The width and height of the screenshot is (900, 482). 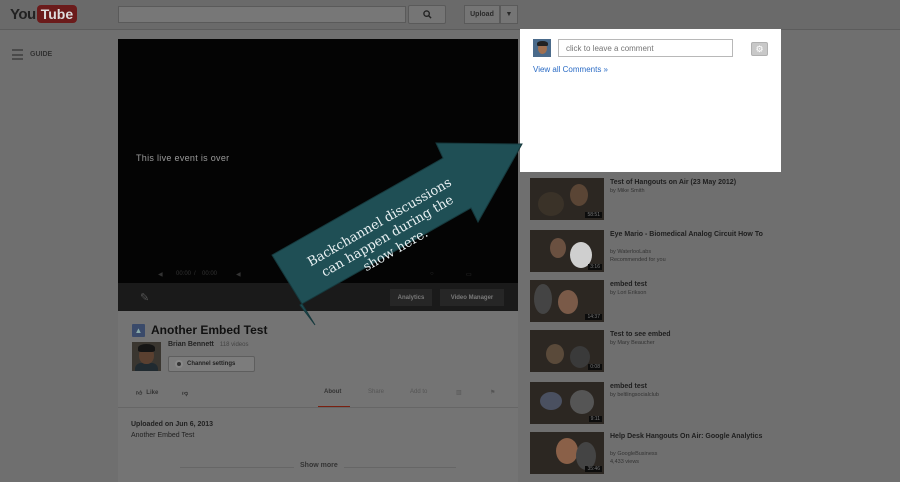 I want to click on video-manager-button: Video Manager, so click(x=472, y=297).